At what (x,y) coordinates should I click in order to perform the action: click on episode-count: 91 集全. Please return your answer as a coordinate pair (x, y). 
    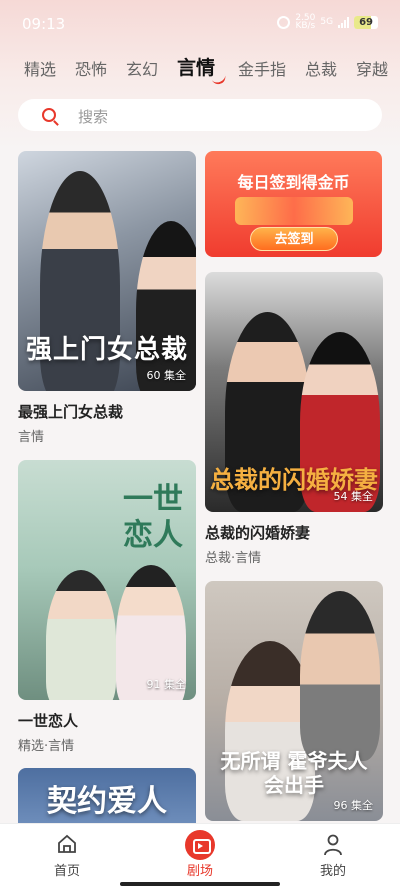
    Looking at the image, I should click on (166, 684).